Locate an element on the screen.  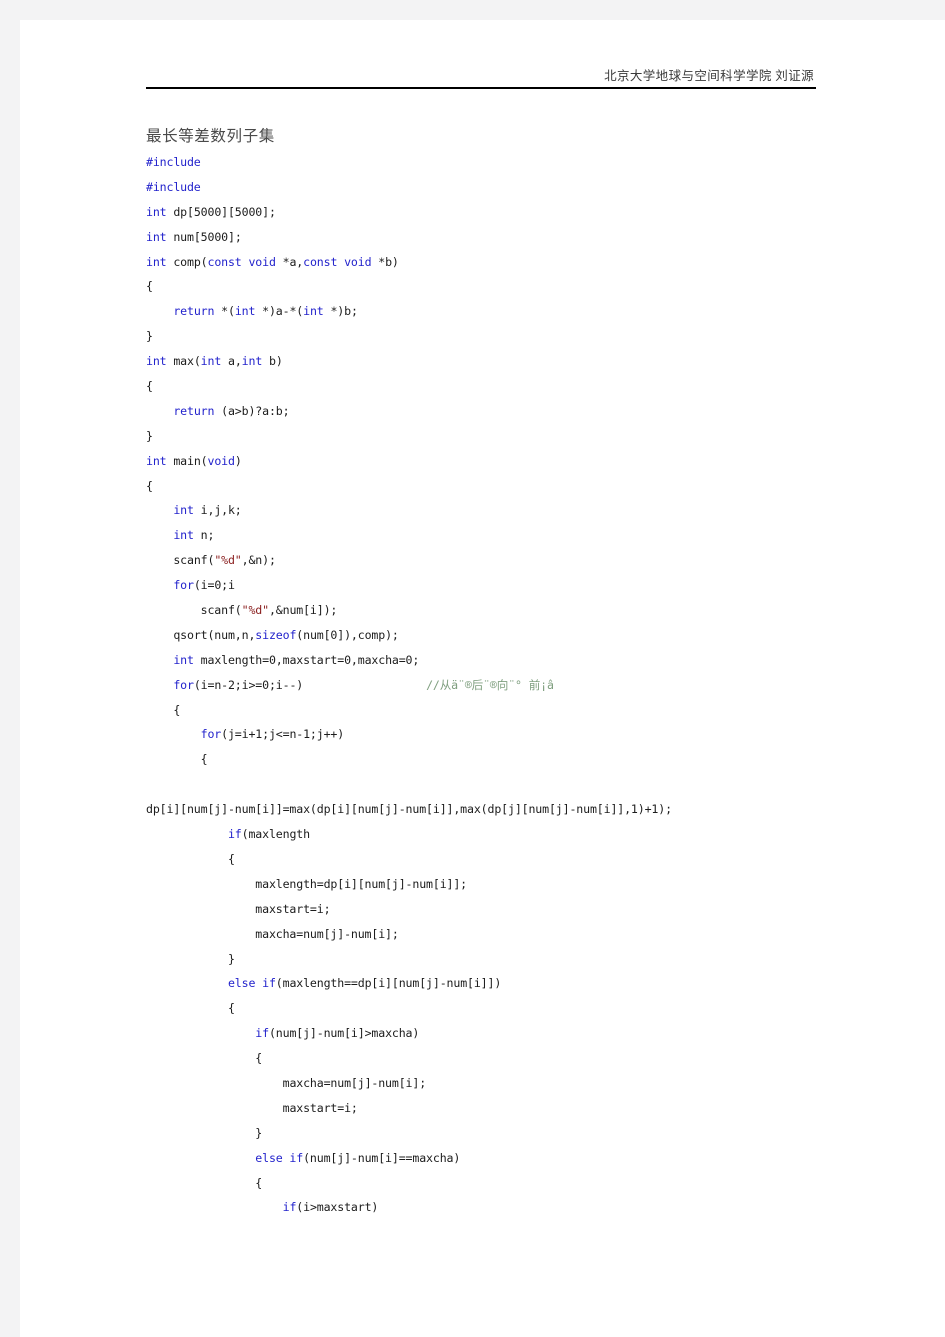
code-token-pl: dp is located at coordinates (176, 211).